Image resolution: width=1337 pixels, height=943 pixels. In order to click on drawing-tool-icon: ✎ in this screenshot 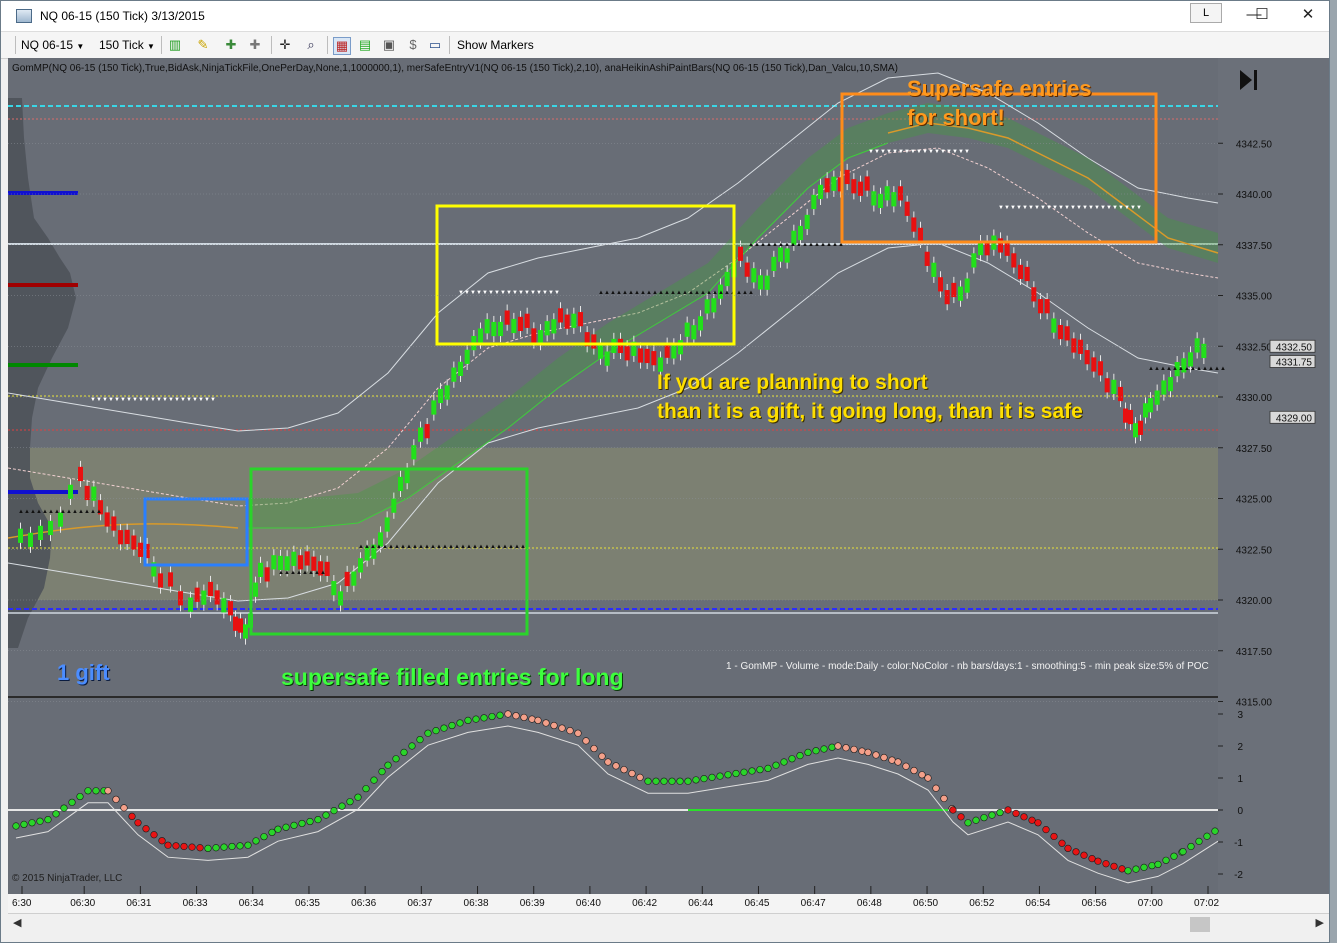, I will do `click(203, 45)`.